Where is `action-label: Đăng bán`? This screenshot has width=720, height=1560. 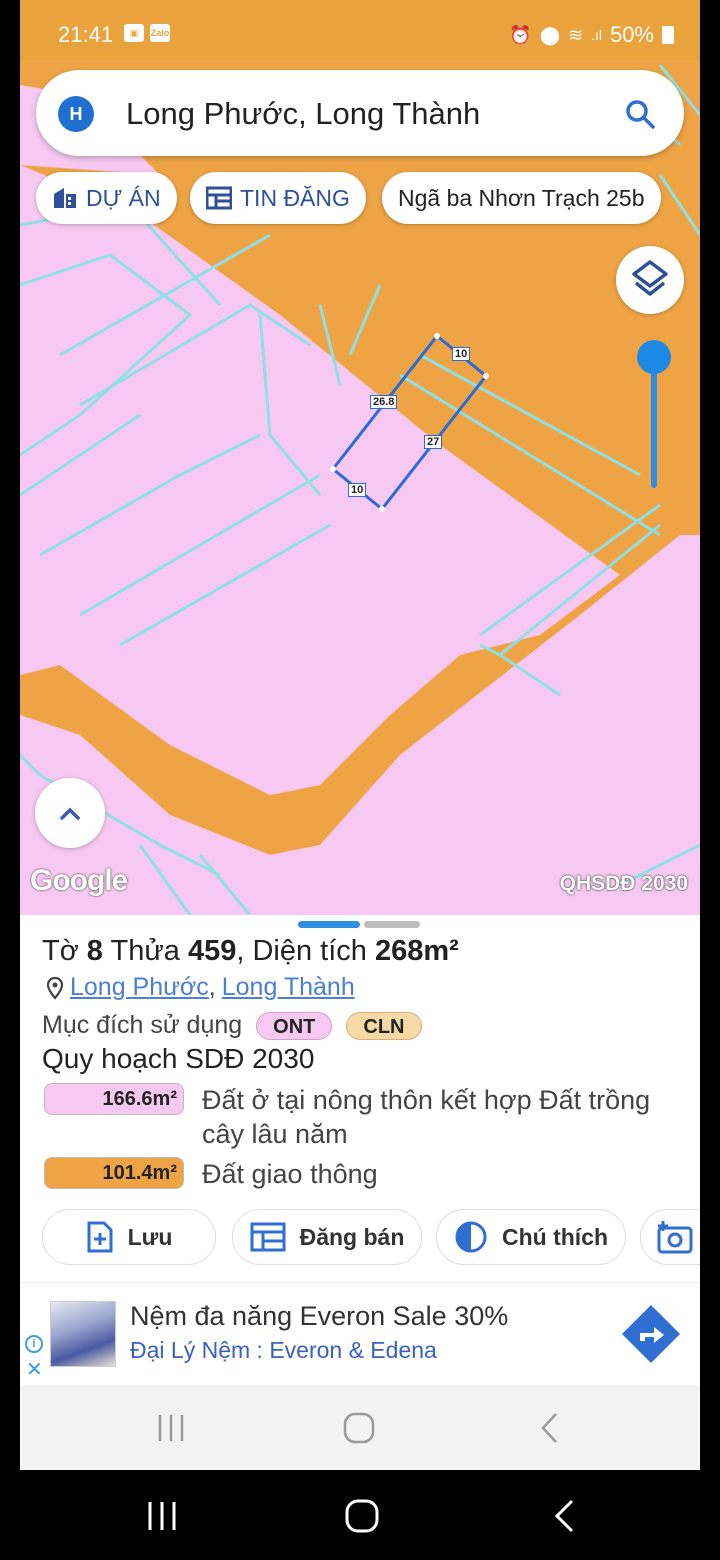
action-label: Đăng bán is located at coordinates (352, 1236).